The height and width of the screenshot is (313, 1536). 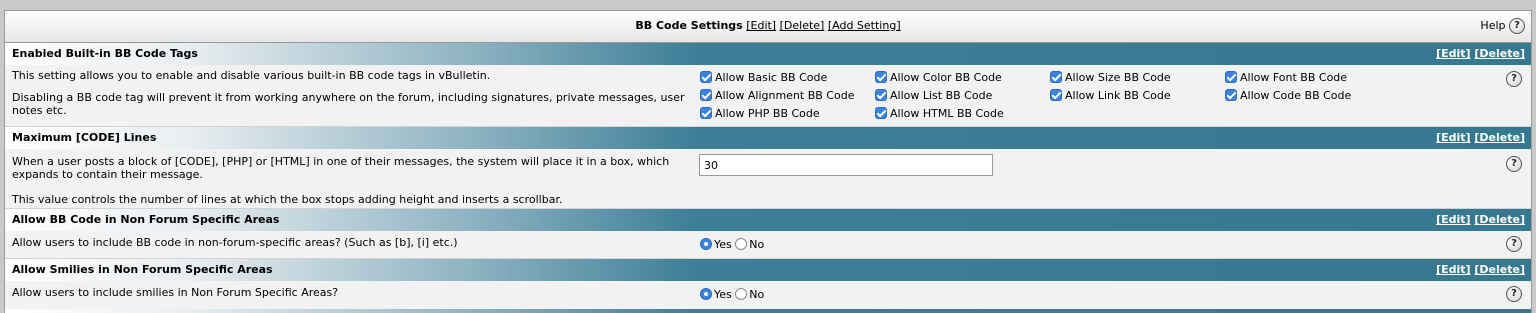 I want to click on checkbox-html: Allow HTML BB Code, so click(x=939, y=114).